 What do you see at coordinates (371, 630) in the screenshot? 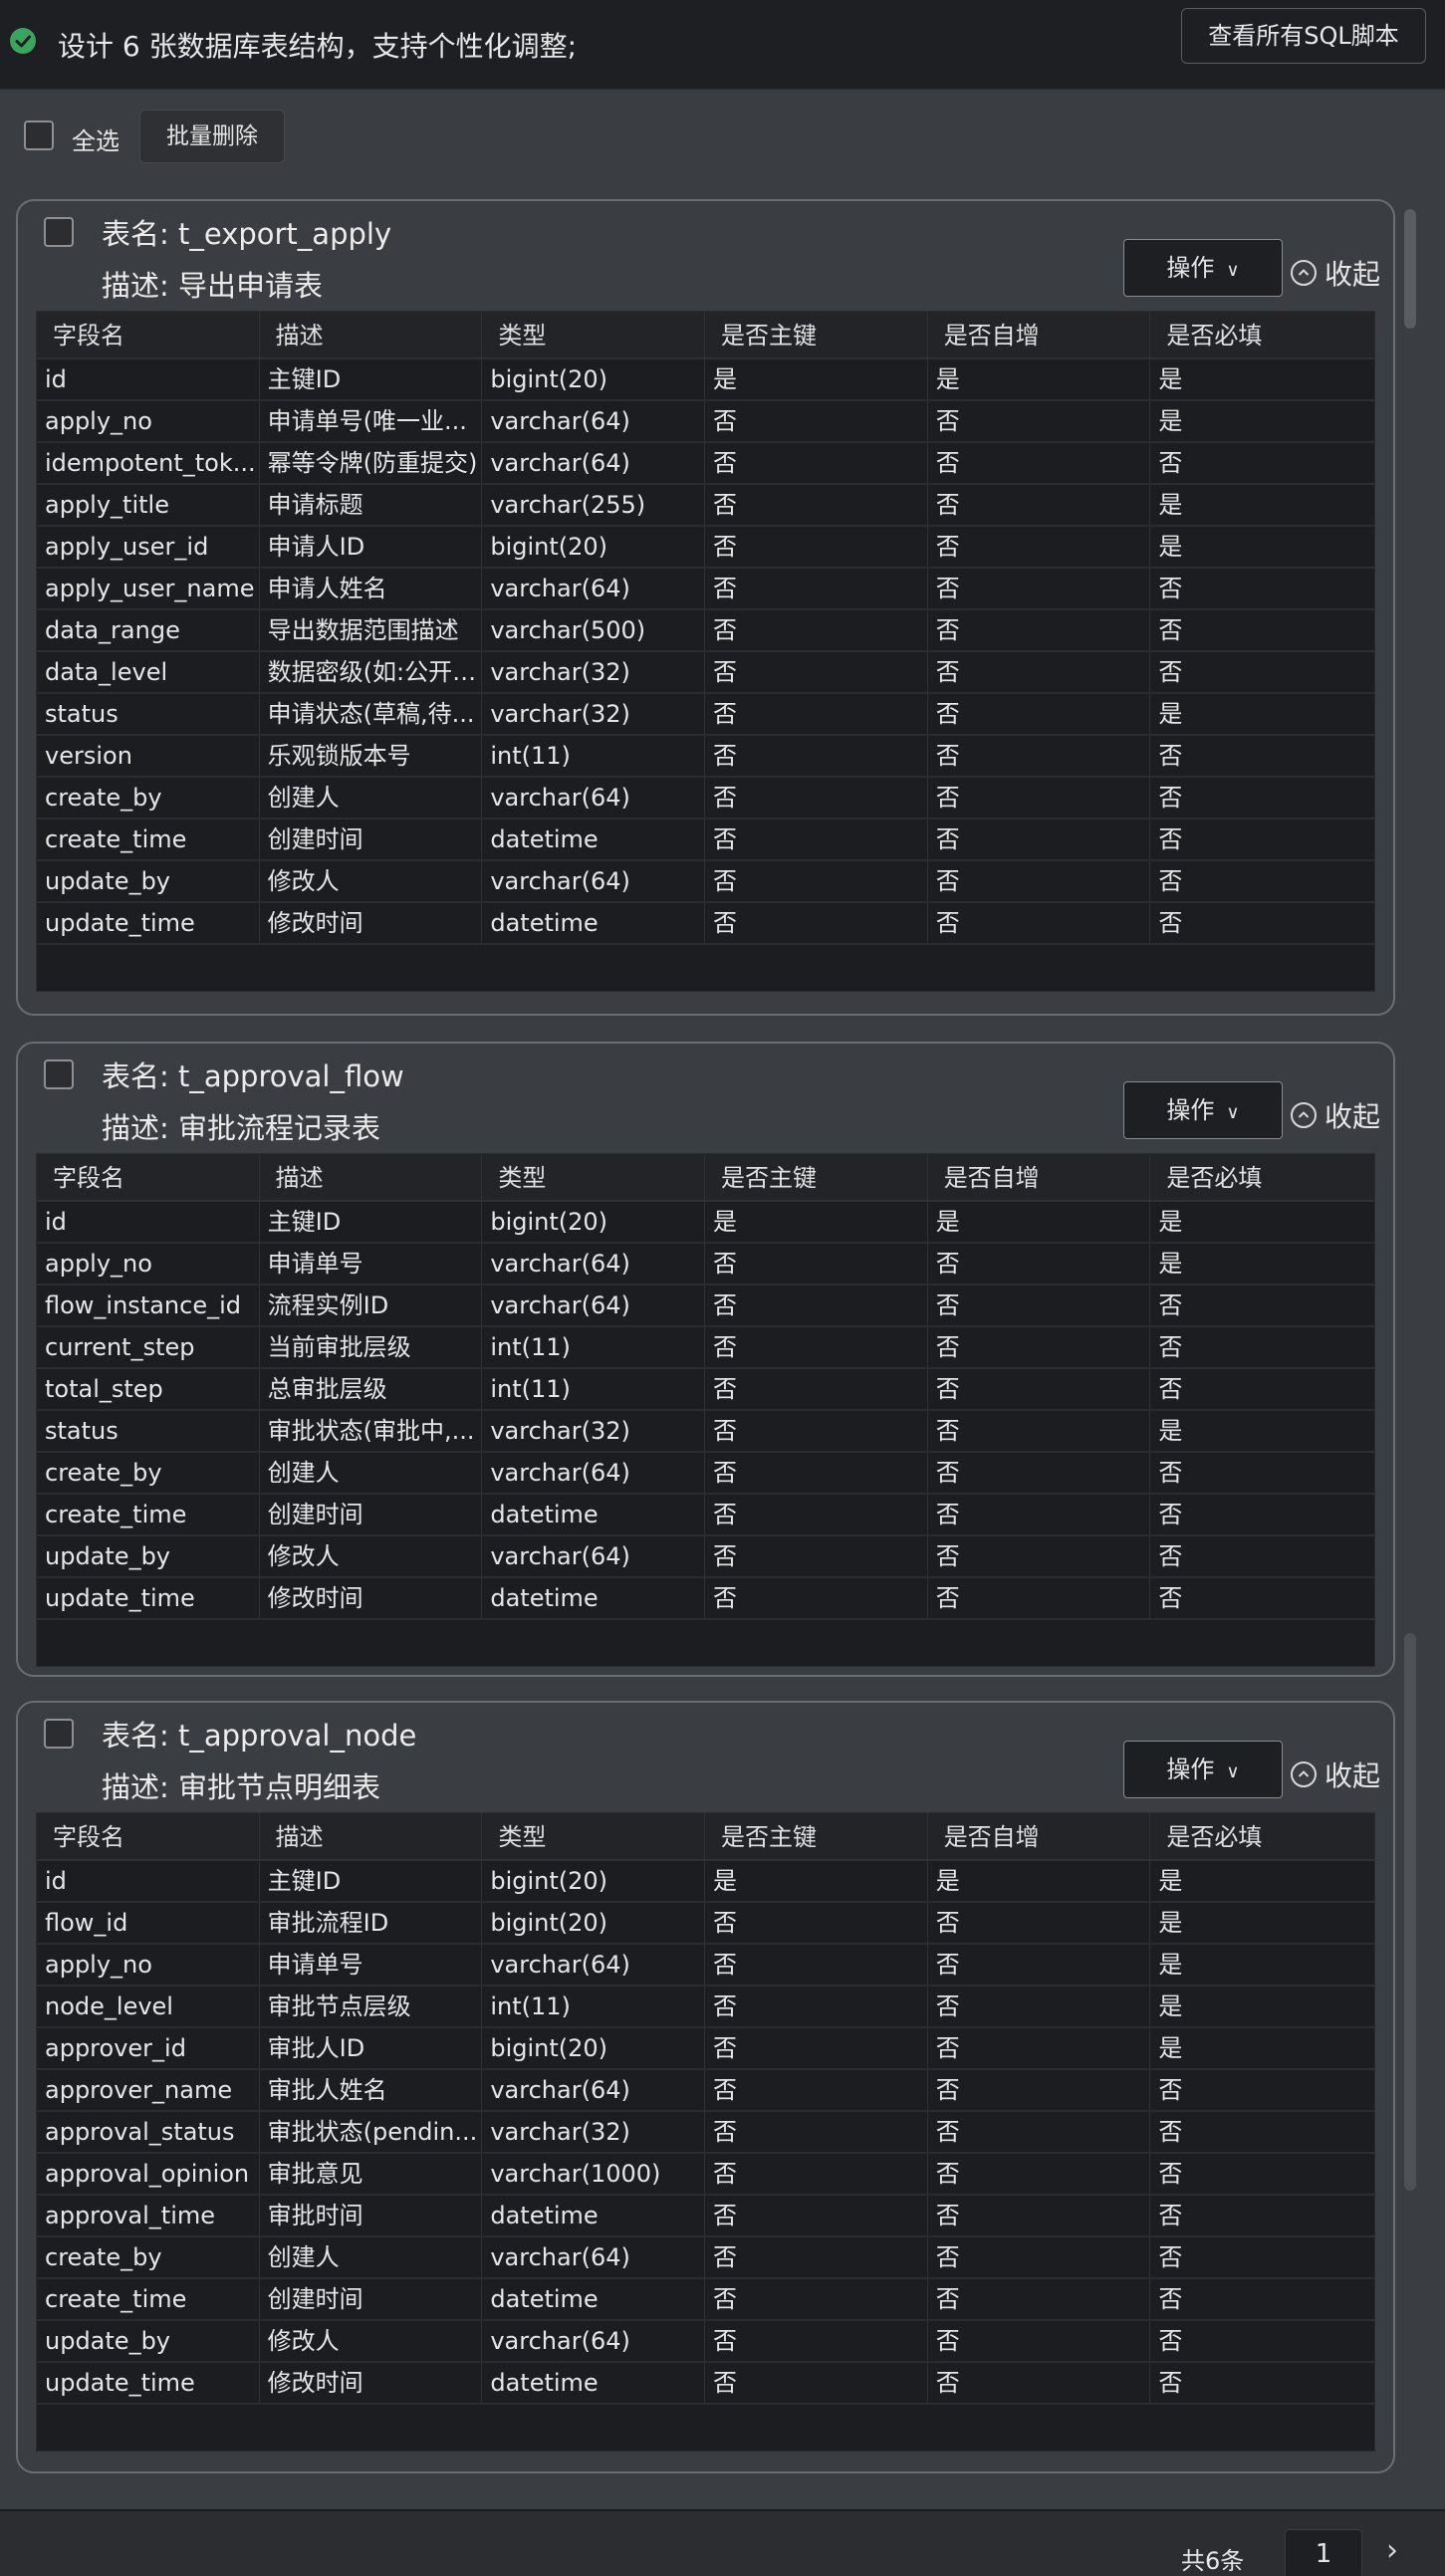
I see `table-cell: 导出数据范围描述` at bounding box center [371, 630].